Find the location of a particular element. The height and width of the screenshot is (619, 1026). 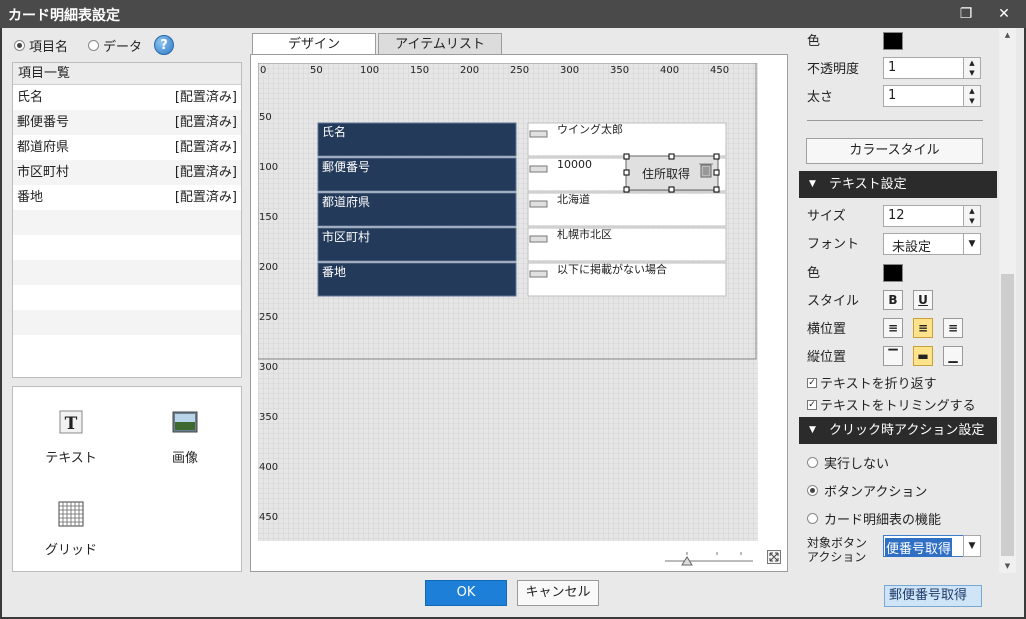

valign-bottom-icon: ▁ is located at coordinates (953, 356).